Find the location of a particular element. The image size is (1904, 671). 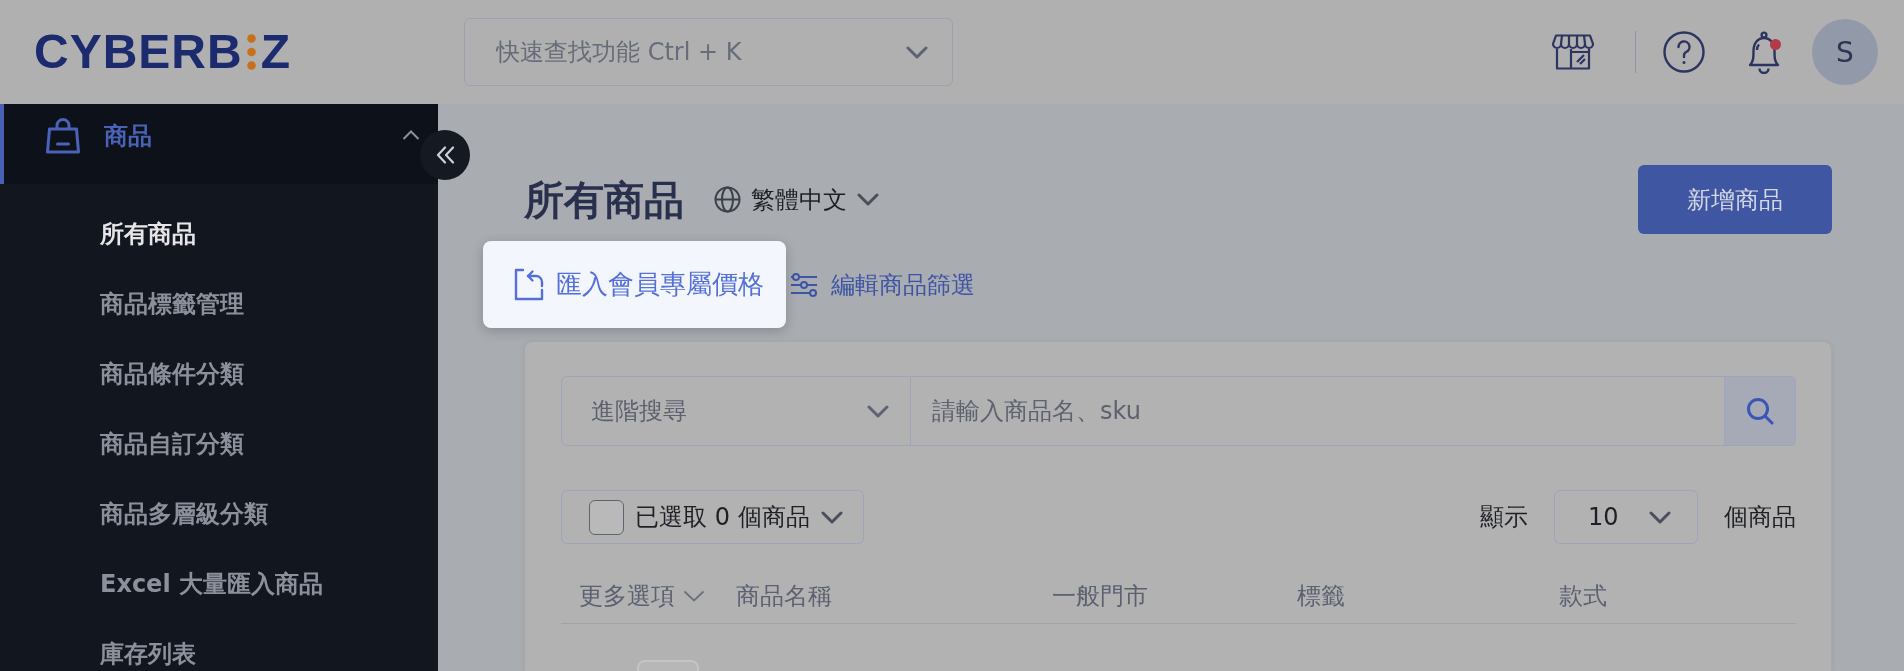

sidebar-section: 商品 is located at coordinates (219, 144).